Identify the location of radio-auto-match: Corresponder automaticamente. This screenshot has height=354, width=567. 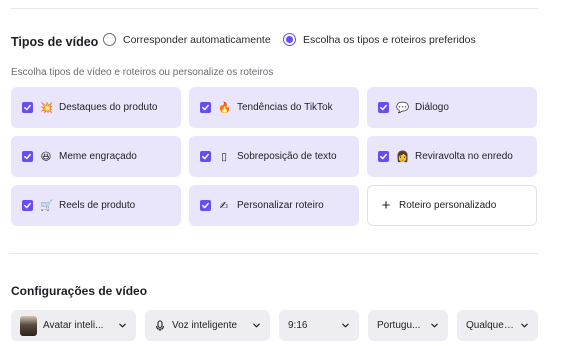
(187, 39).